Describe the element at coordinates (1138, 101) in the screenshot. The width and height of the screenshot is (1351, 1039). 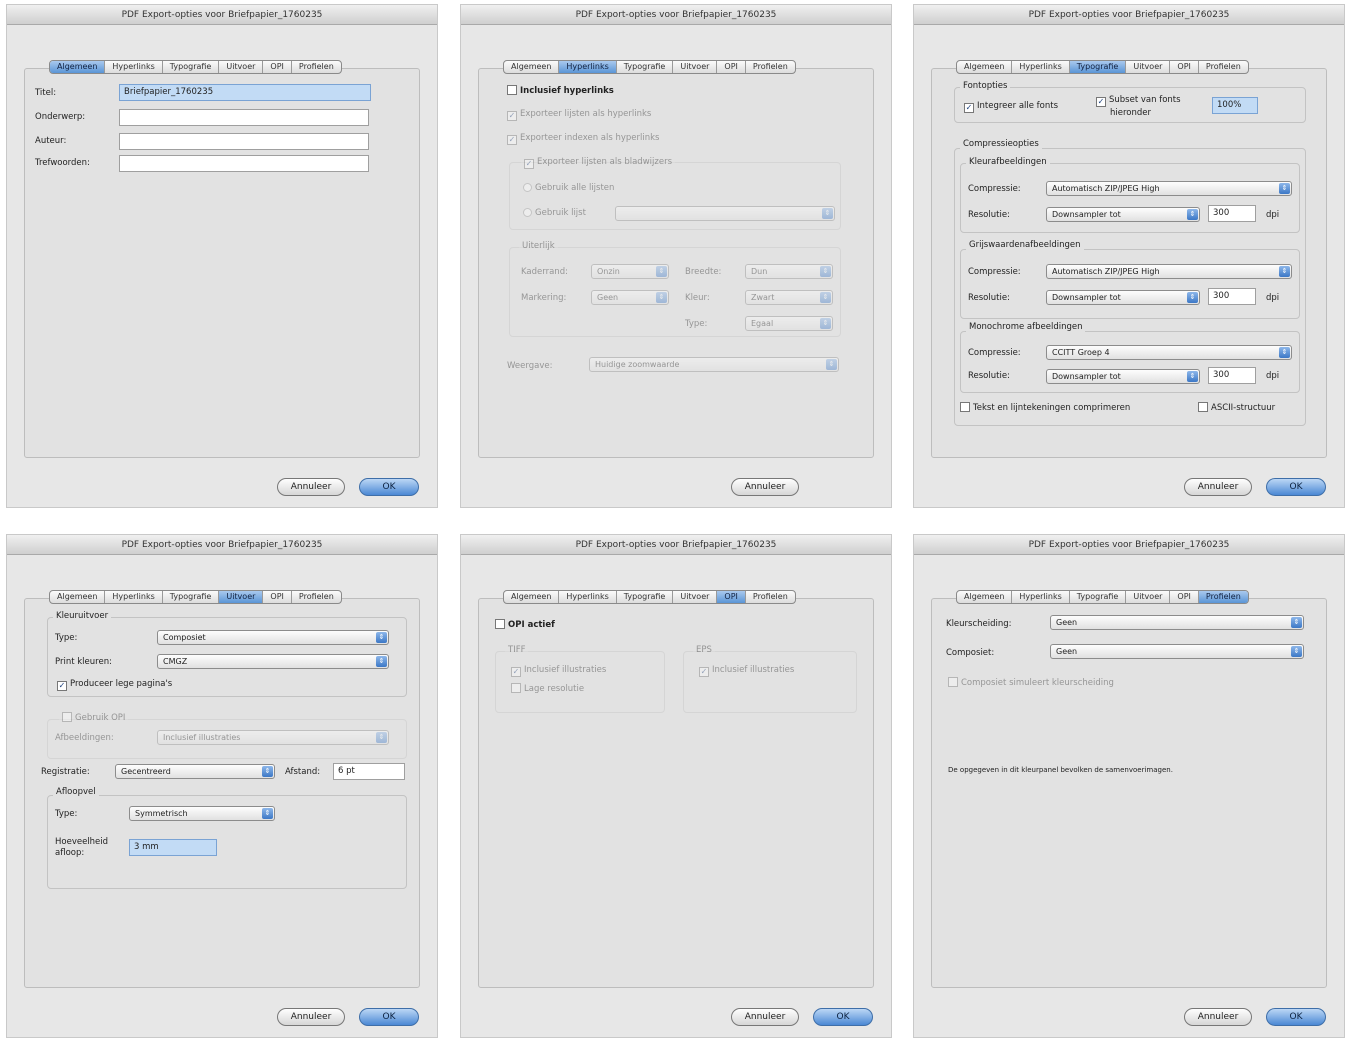
I see `subset-fonts-checkbox: ✓ Subset van fonts` at that location.